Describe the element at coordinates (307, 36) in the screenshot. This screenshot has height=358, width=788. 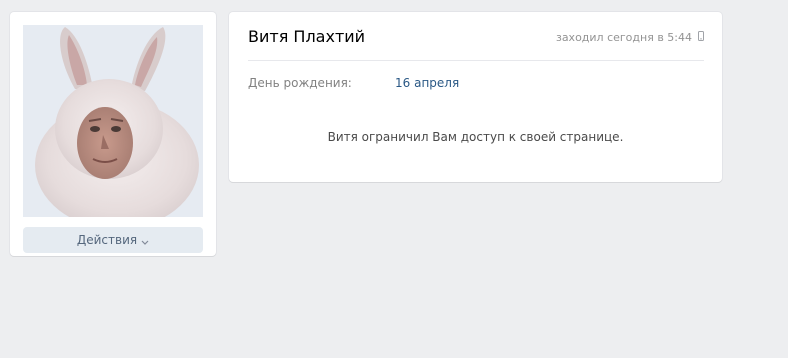
I see `profile-name: Витя Плахтий` at that location.